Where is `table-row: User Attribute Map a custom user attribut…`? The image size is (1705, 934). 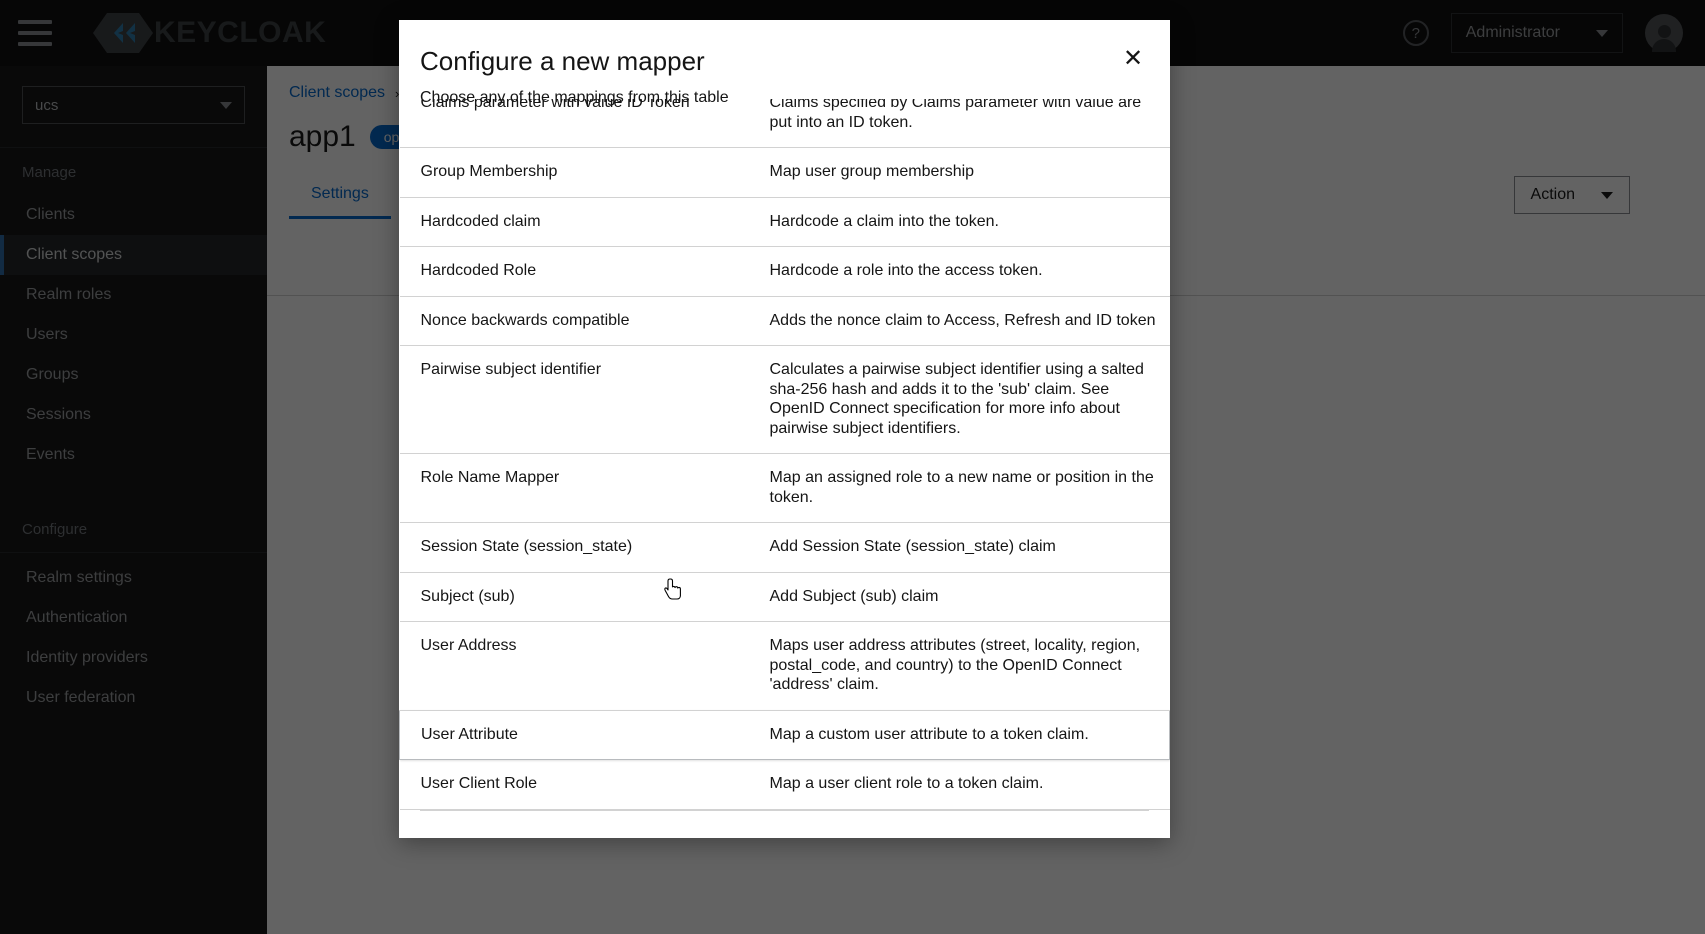 table-row: User Attribute Map a custom user attribut… is located at coordinates (784, 735).